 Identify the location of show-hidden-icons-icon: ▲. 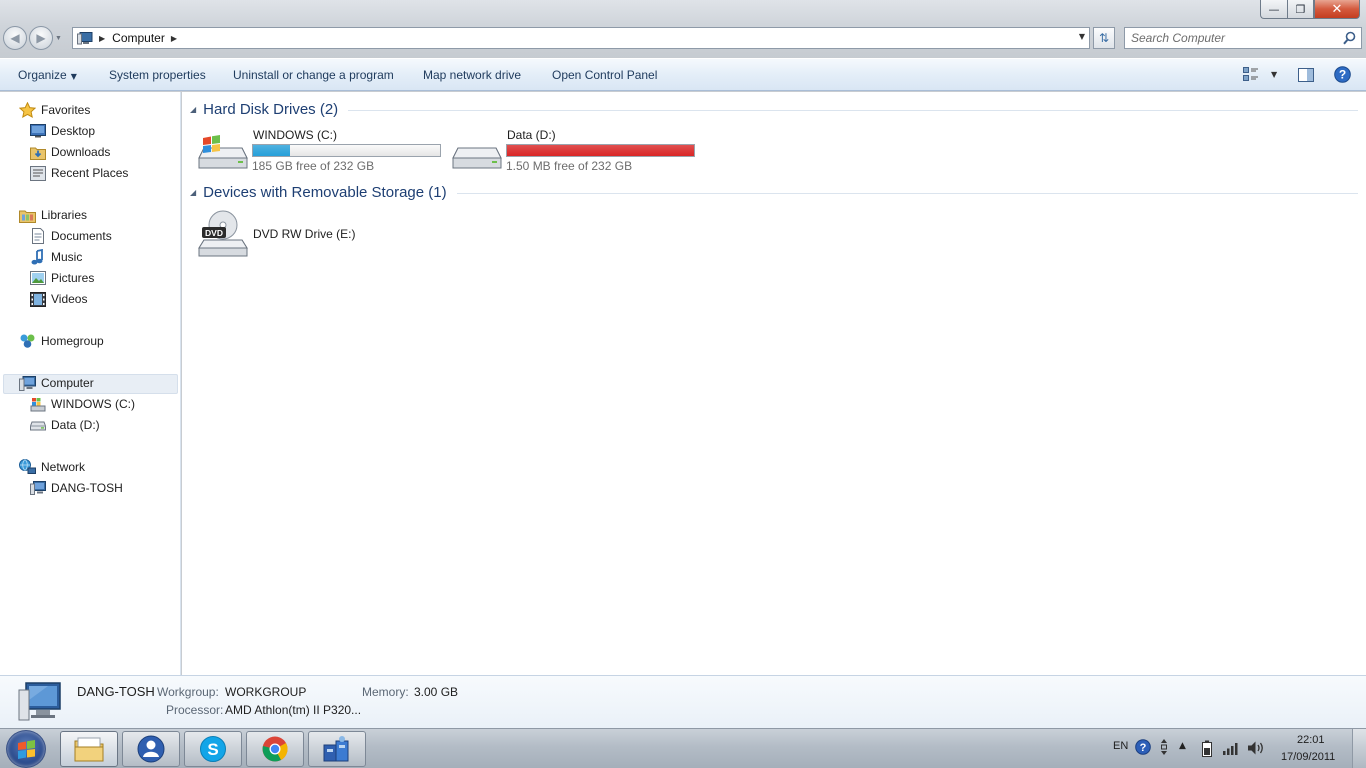
(1182, 746).